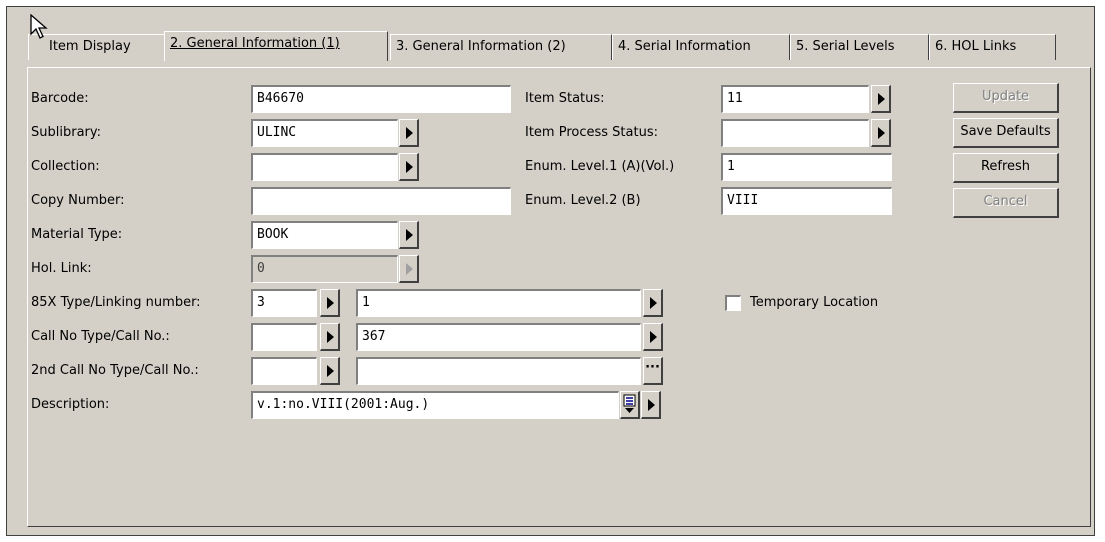  I want to click on call-no-arrow-icon, so click(653, 337).